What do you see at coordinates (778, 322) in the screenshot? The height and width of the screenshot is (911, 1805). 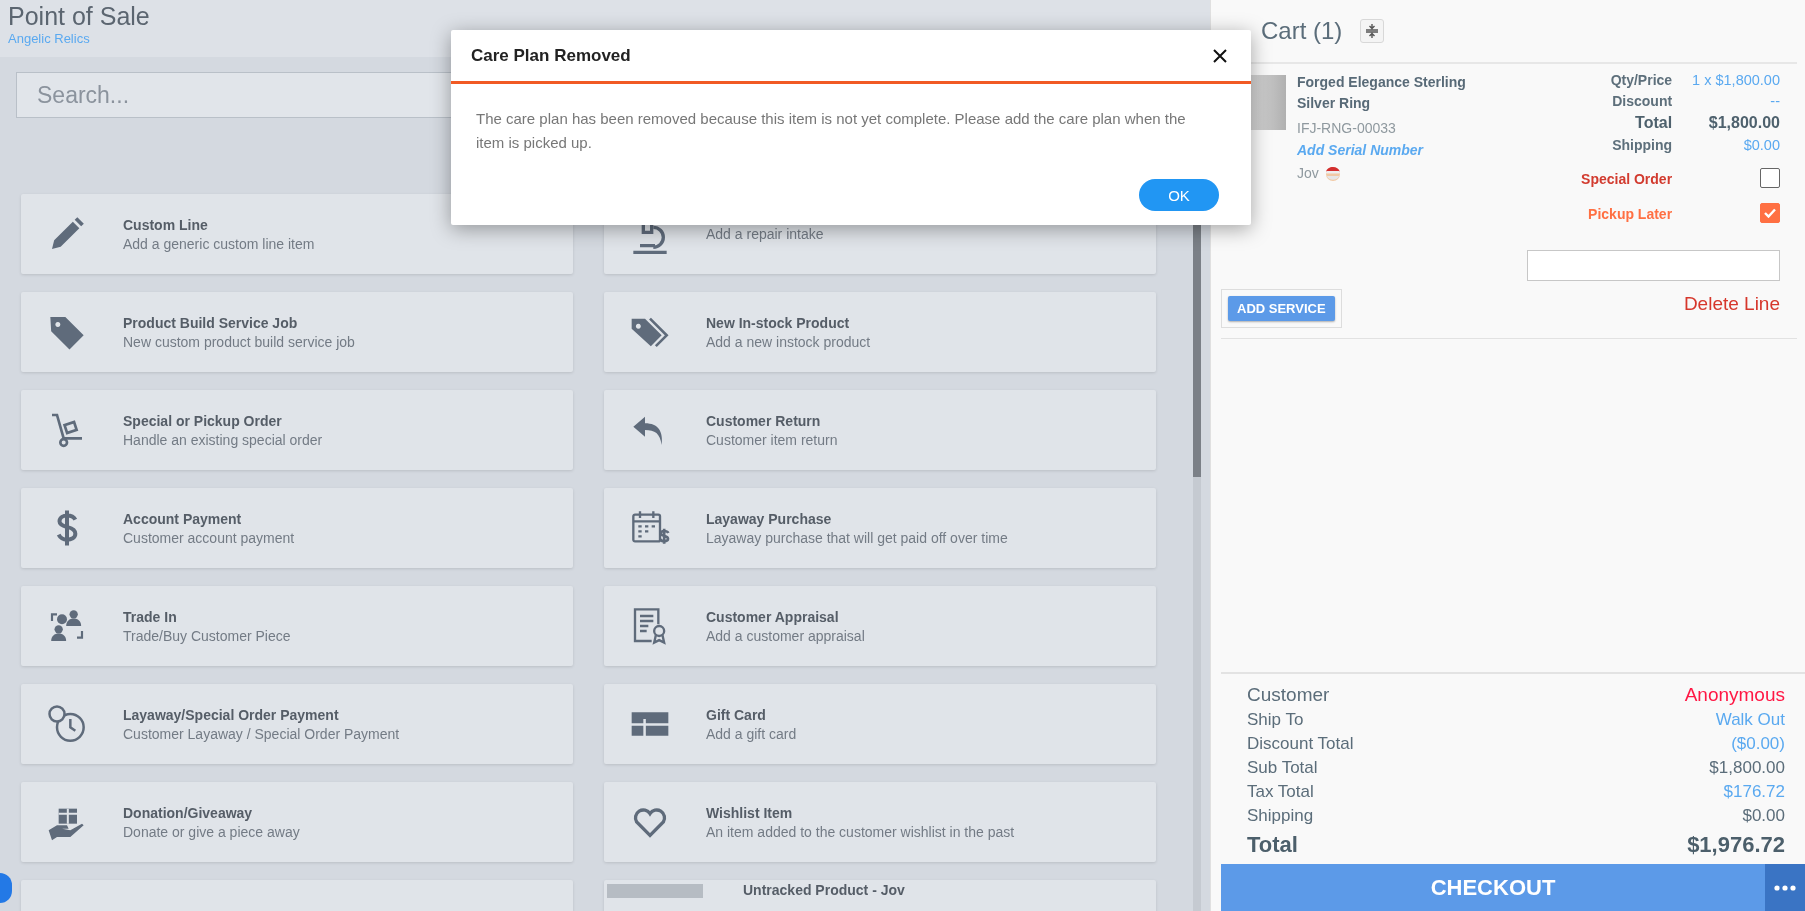 I see `tile-title: New In-stock Product` at bounding box center [778, 322].